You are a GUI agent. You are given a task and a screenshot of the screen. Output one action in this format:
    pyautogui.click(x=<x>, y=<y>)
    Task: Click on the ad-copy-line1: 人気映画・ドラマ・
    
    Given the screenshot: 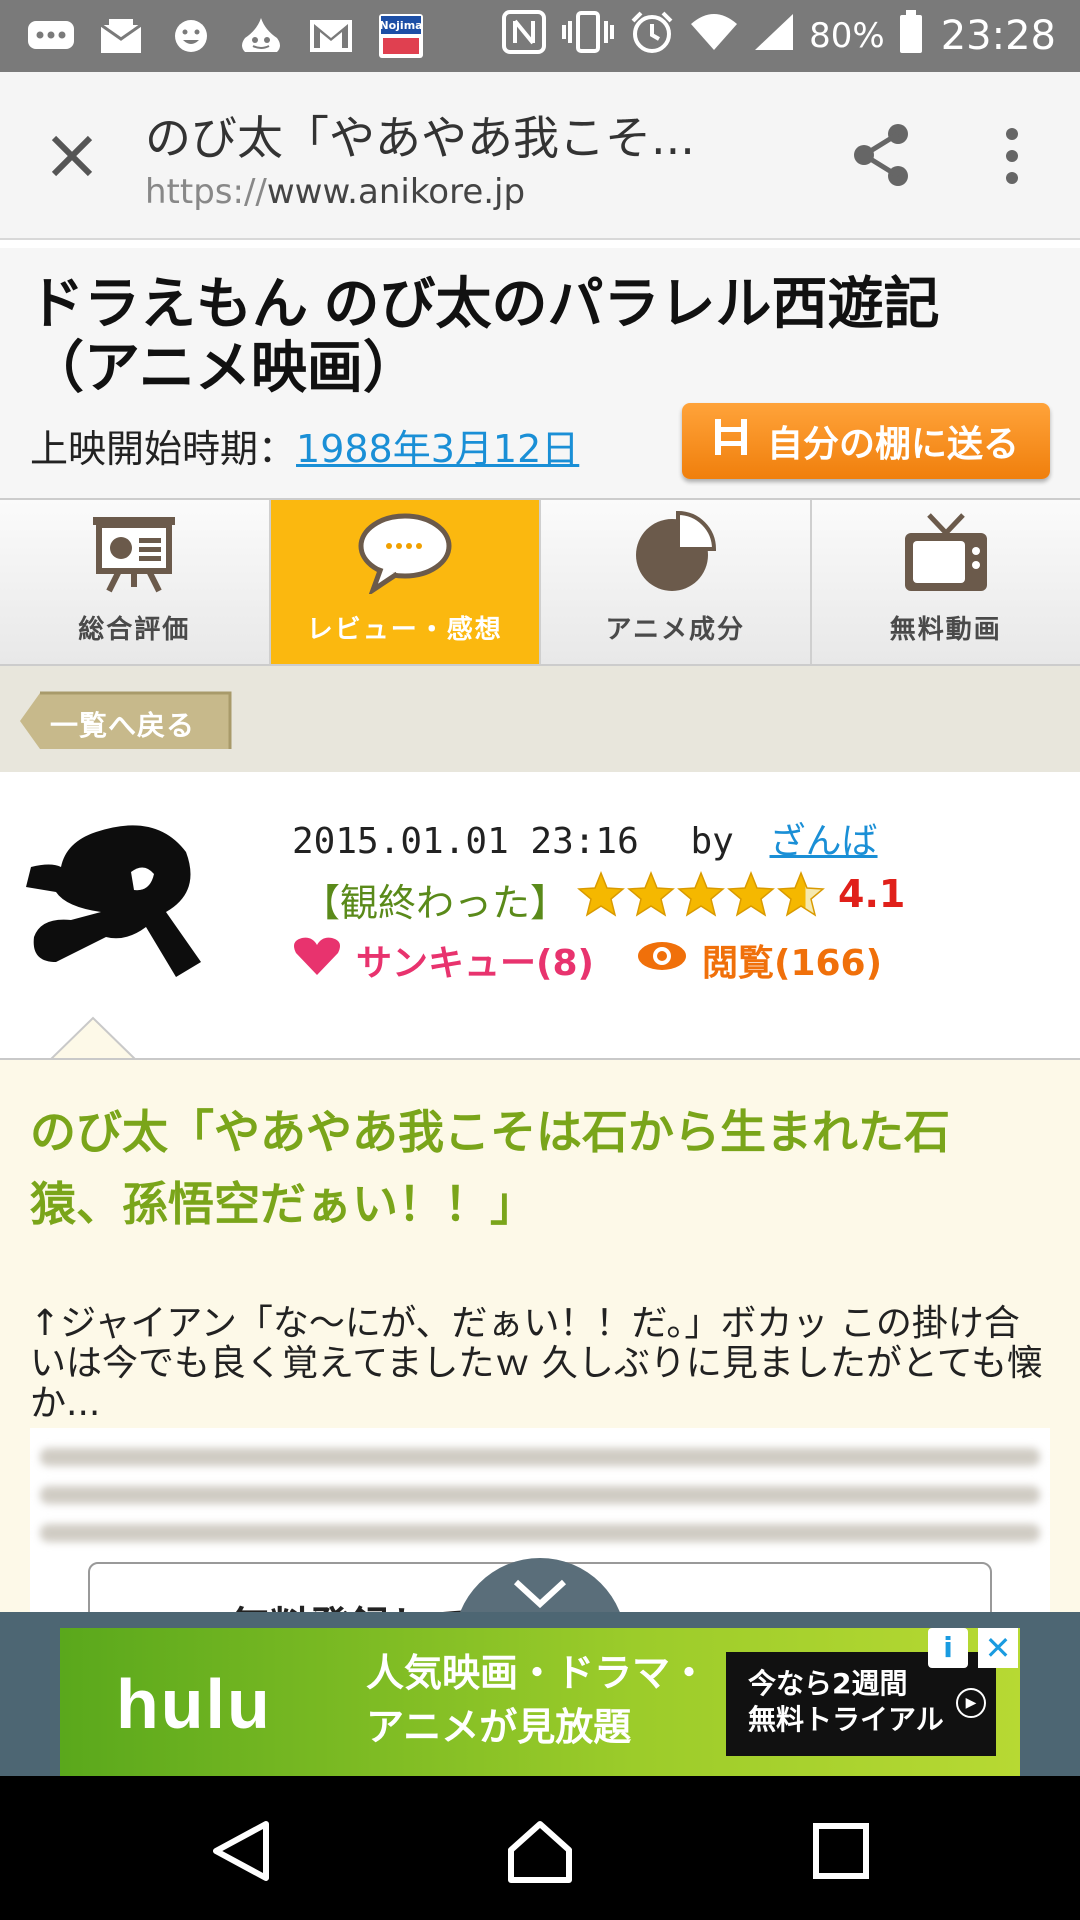 What is the action you would take?
    pyautogui.click(x=537, y=1673)
    